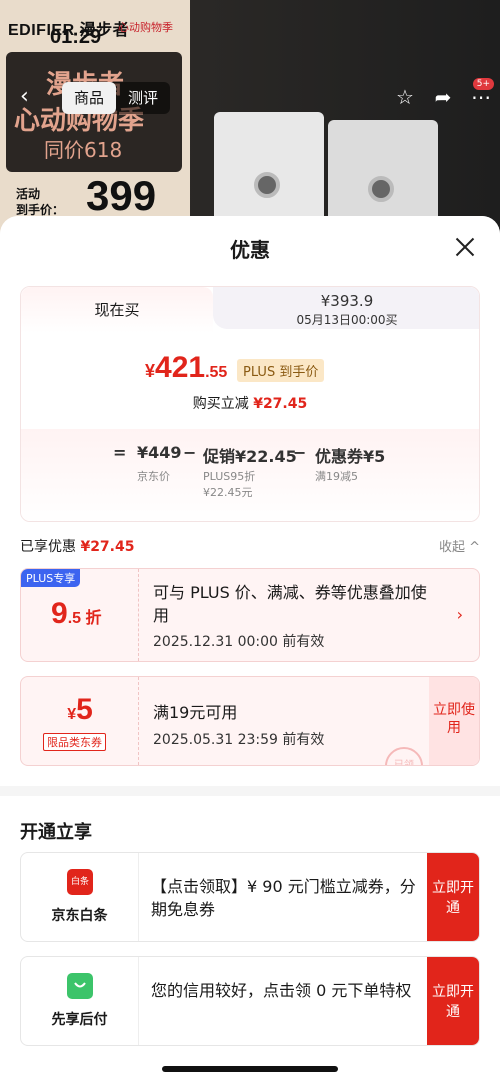  What do you see at coordinates (465, 247) in the screenshot?
I see `close-icon` at bounding box center [465, 247].